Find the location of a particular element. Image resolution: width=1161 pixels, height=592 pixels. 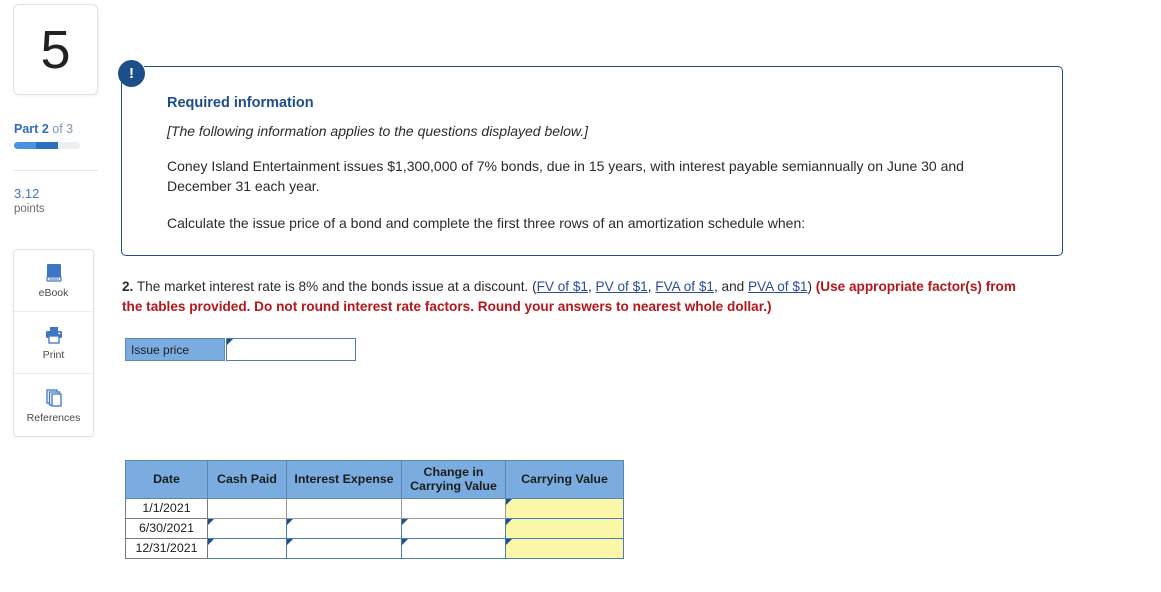

column-header-carrying-value-line1: Carrying Value is located at coordinates (564, 479).